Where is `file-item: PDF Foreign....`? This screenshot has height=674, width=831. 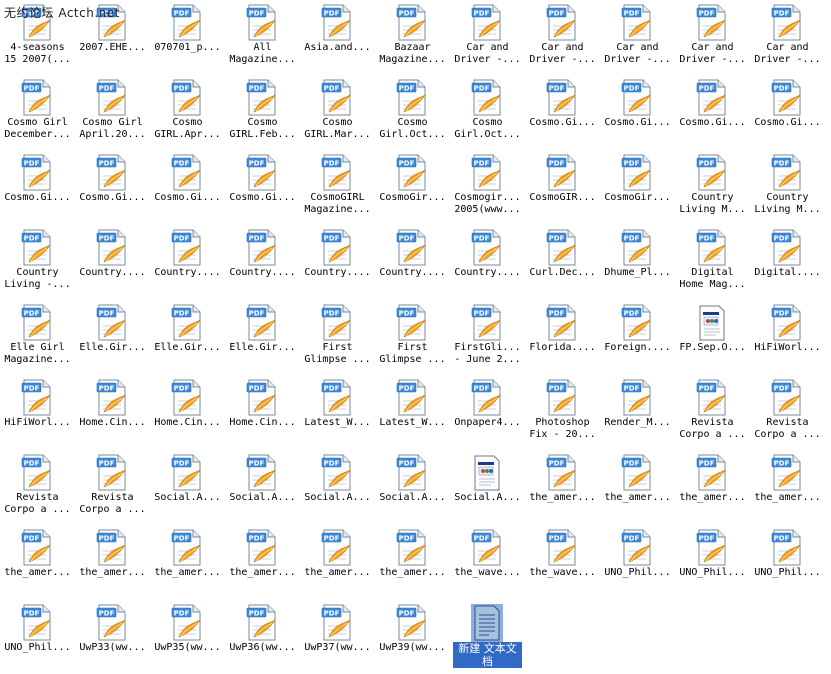 file-item: PDF Foreign.... is located at coordinates (637, 338).